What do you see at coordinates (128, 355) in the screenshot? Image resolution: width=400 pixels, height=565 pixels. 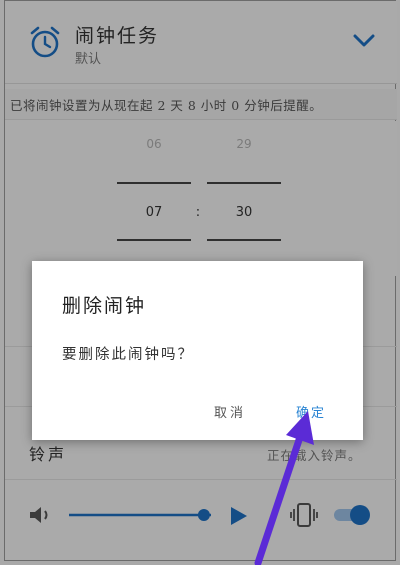 I see `dialog-message: 要删除此闹钟吗？` at bounding box center [128, 355].